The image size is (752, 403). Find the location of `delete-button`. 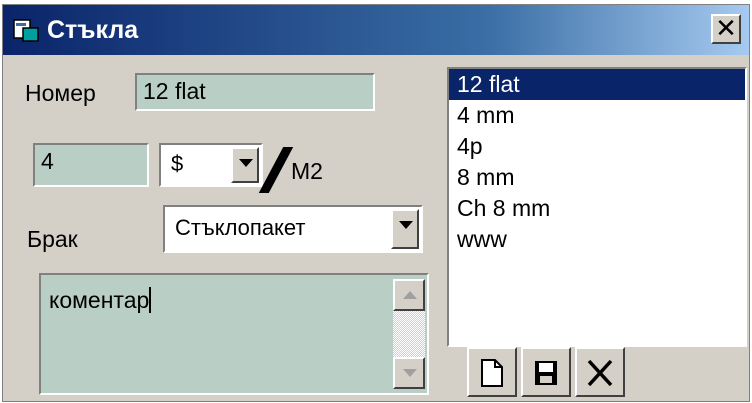

delete-button is located at coordinates (600, 372).